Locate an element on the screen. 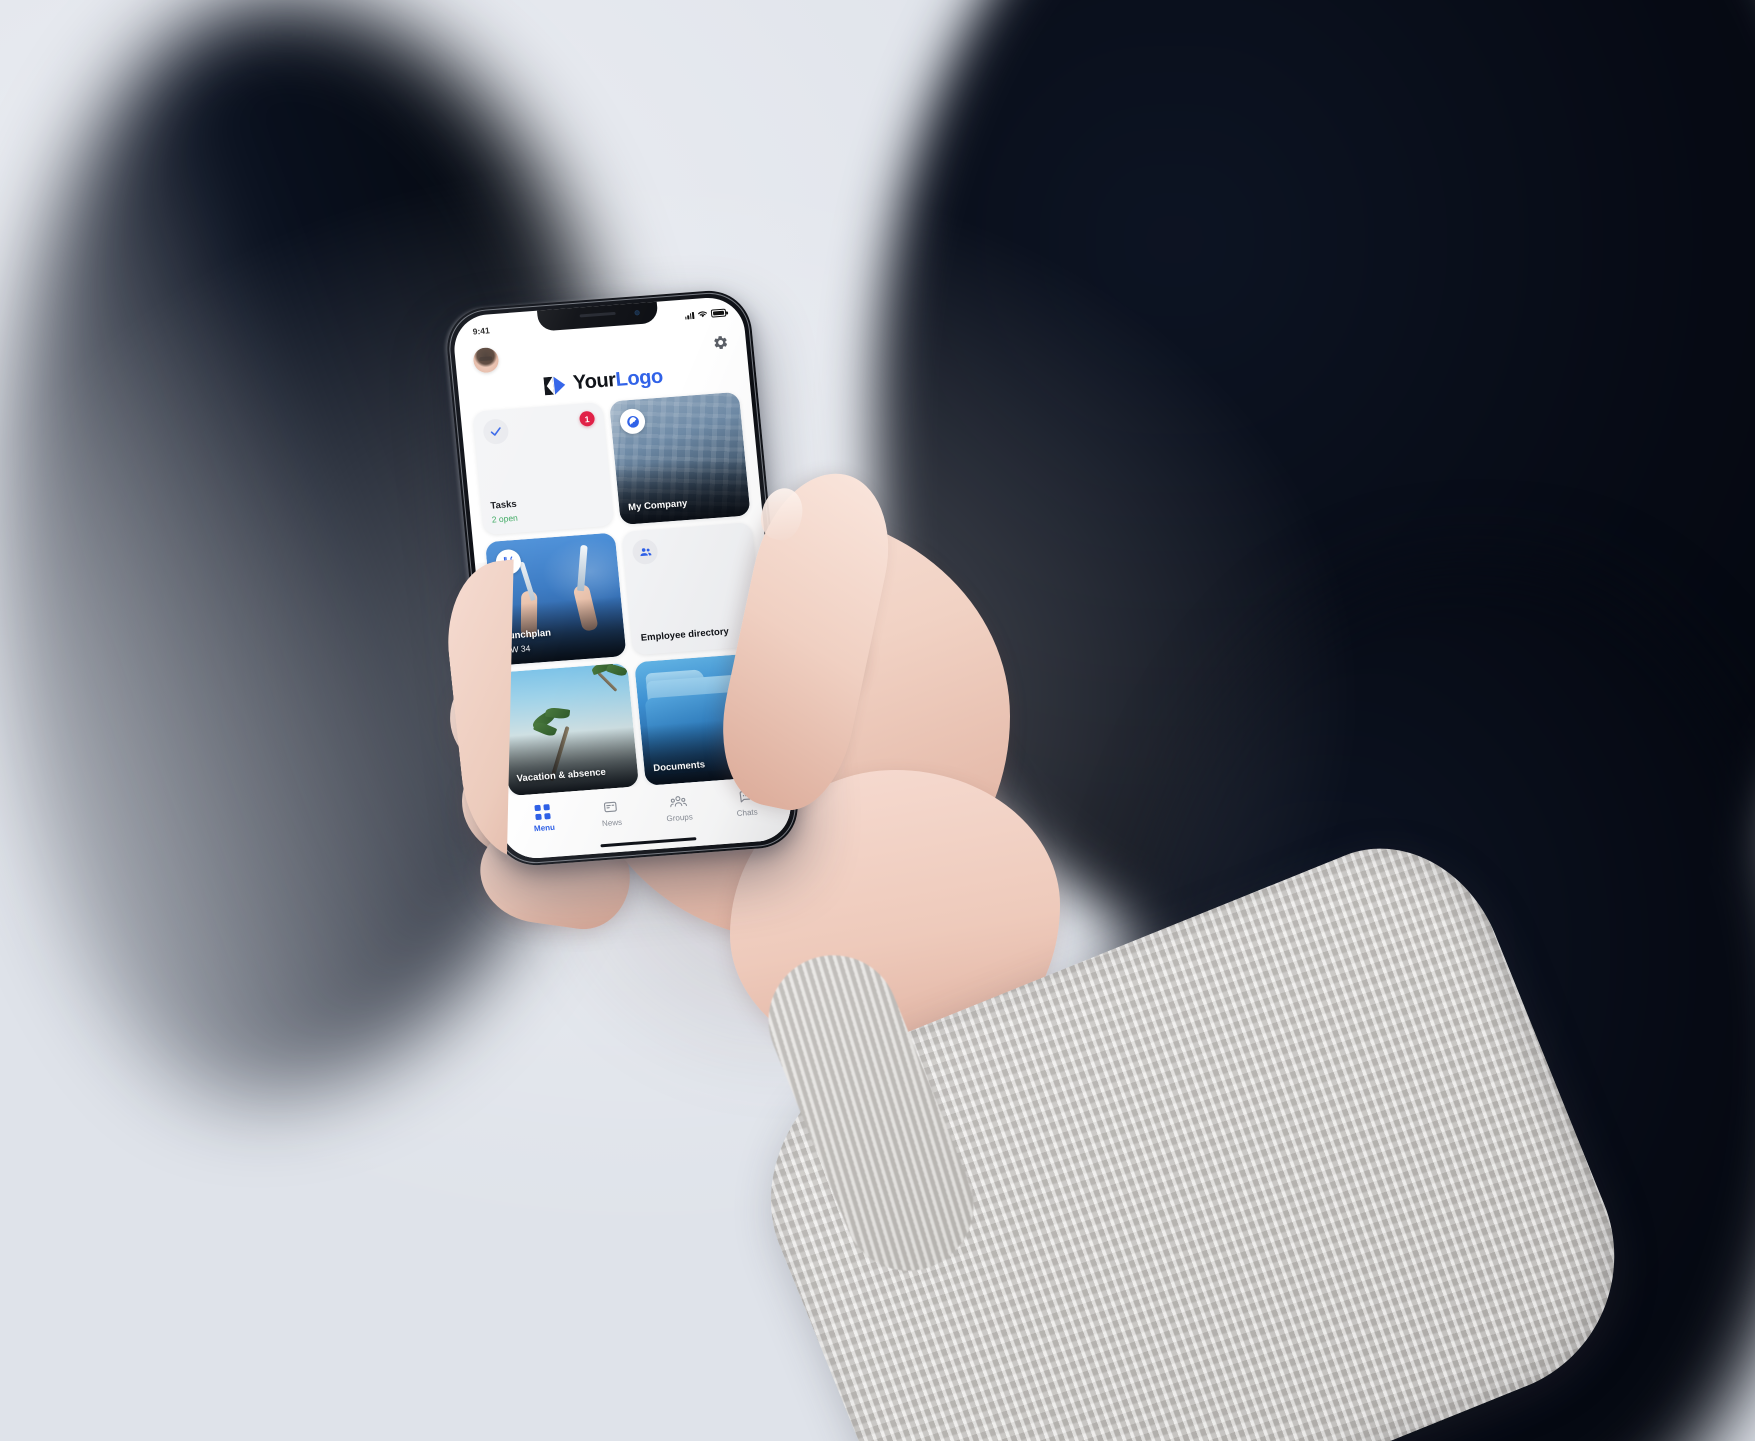  grid-dots-icon is located at coordinates (543, 811).